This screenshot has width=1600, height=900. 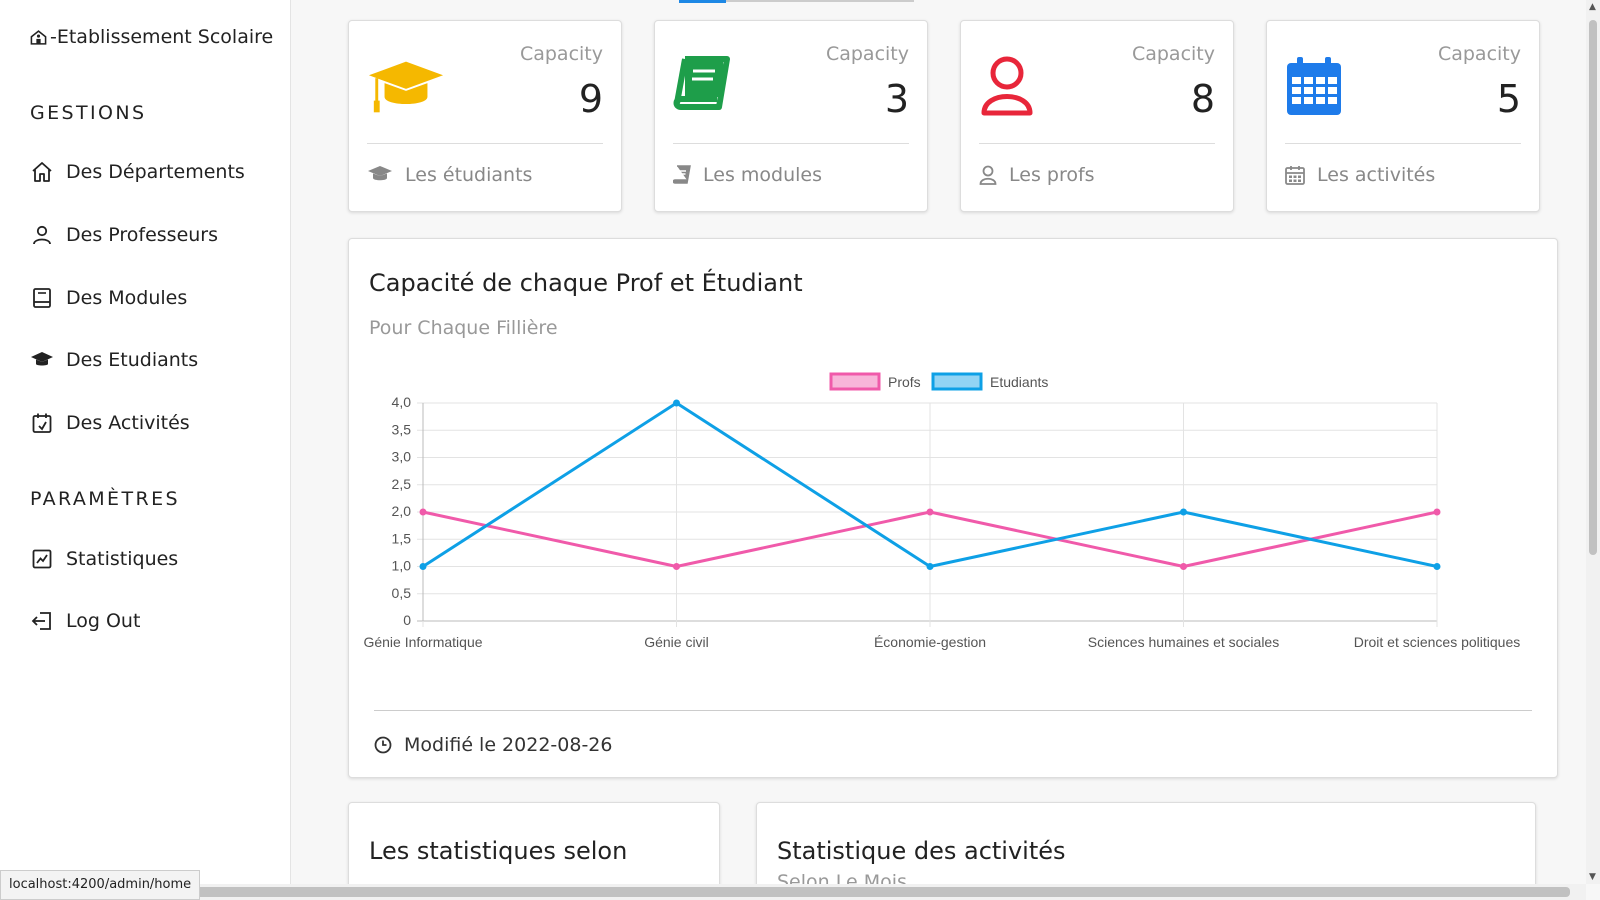 I want to click on sidebar-item-label: Des Départements, so click(x=155, y=172).